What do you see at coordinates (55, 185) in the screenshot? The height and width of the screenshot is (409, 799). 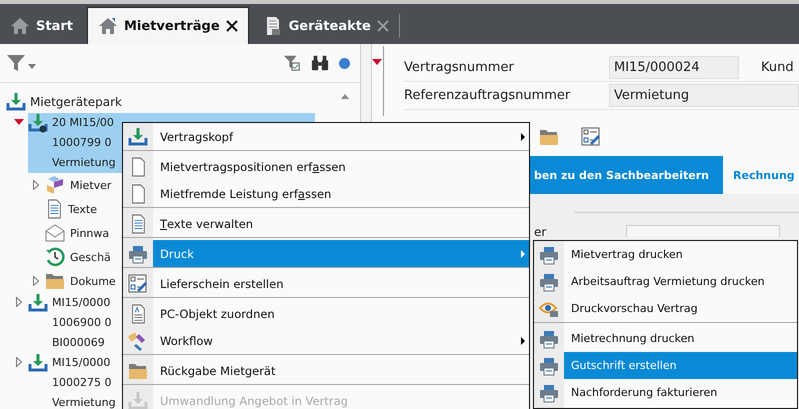 I see `cubes-icon` at bounding box center [55, 185].